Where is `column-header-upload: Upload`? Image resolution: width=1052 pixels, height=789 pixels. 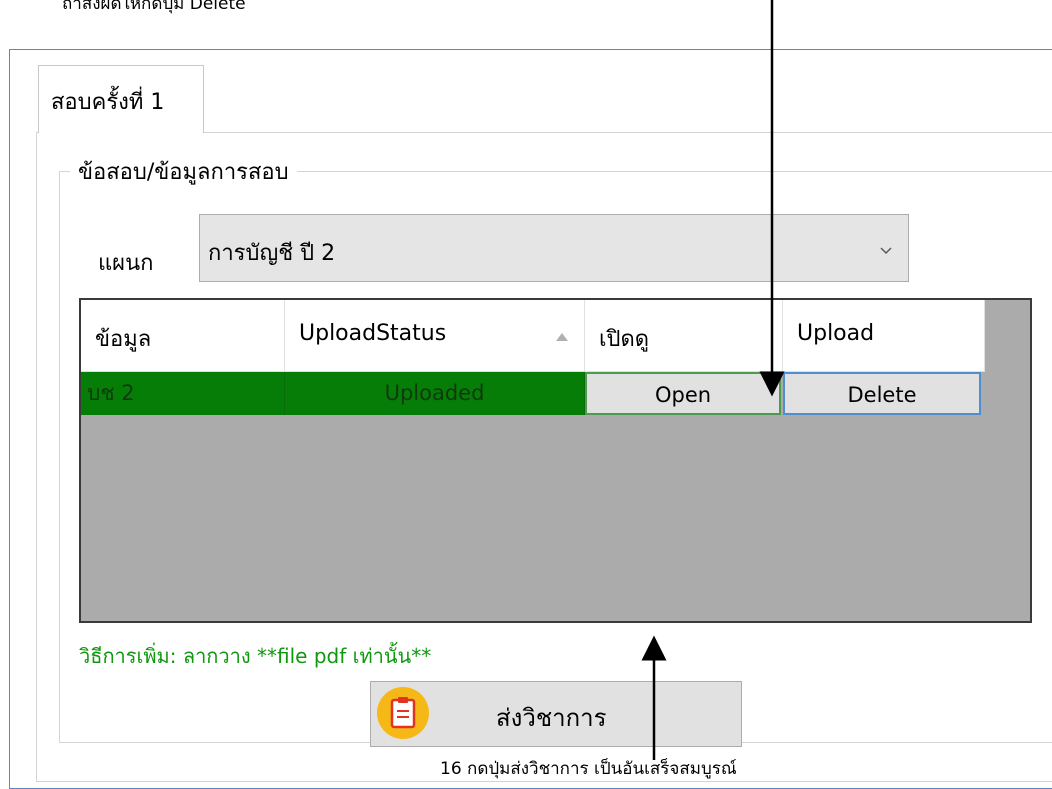
column-header-upload: Upload is located at coordinates (884, 336).